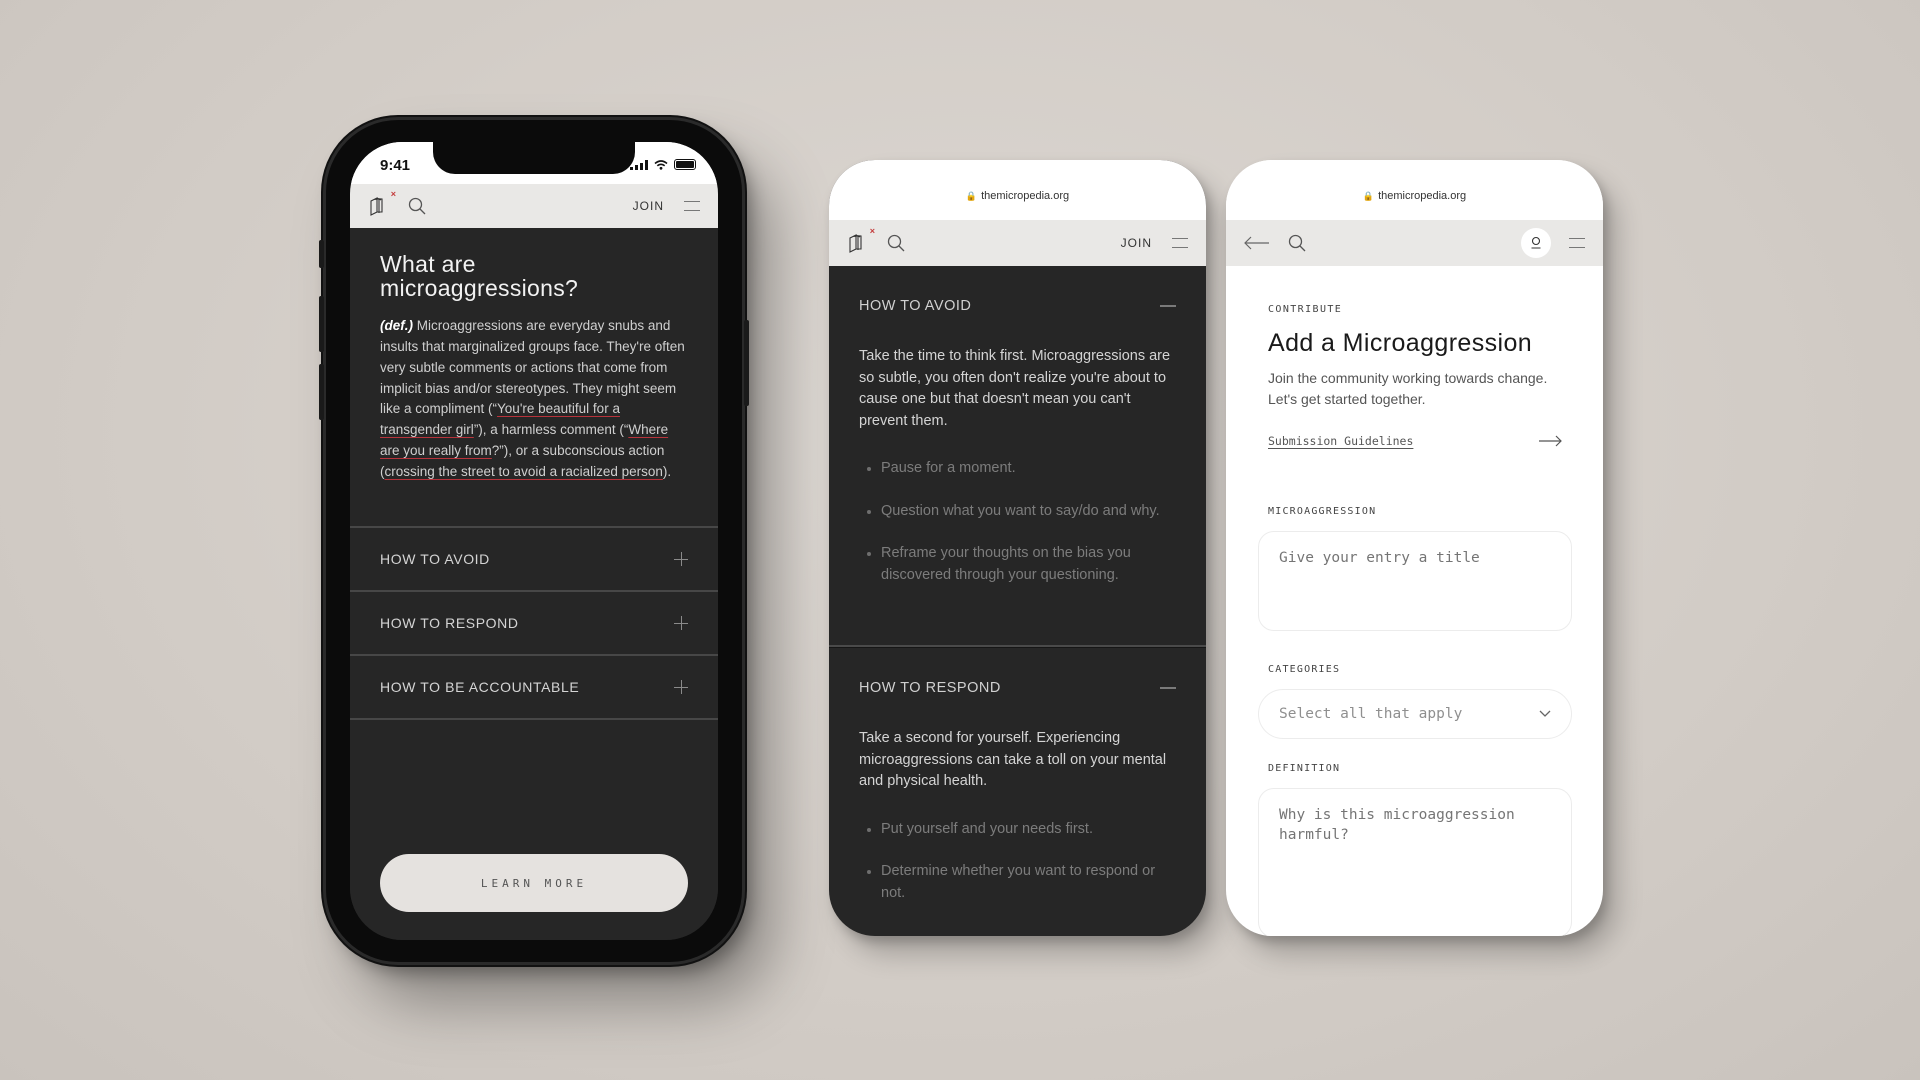 The height and width of the screenshot is (1080, 1920). Describe the element at coordinates (1021, 830) in the screenshot. I see `list-item: Put yourself and your needs first.` at that location.